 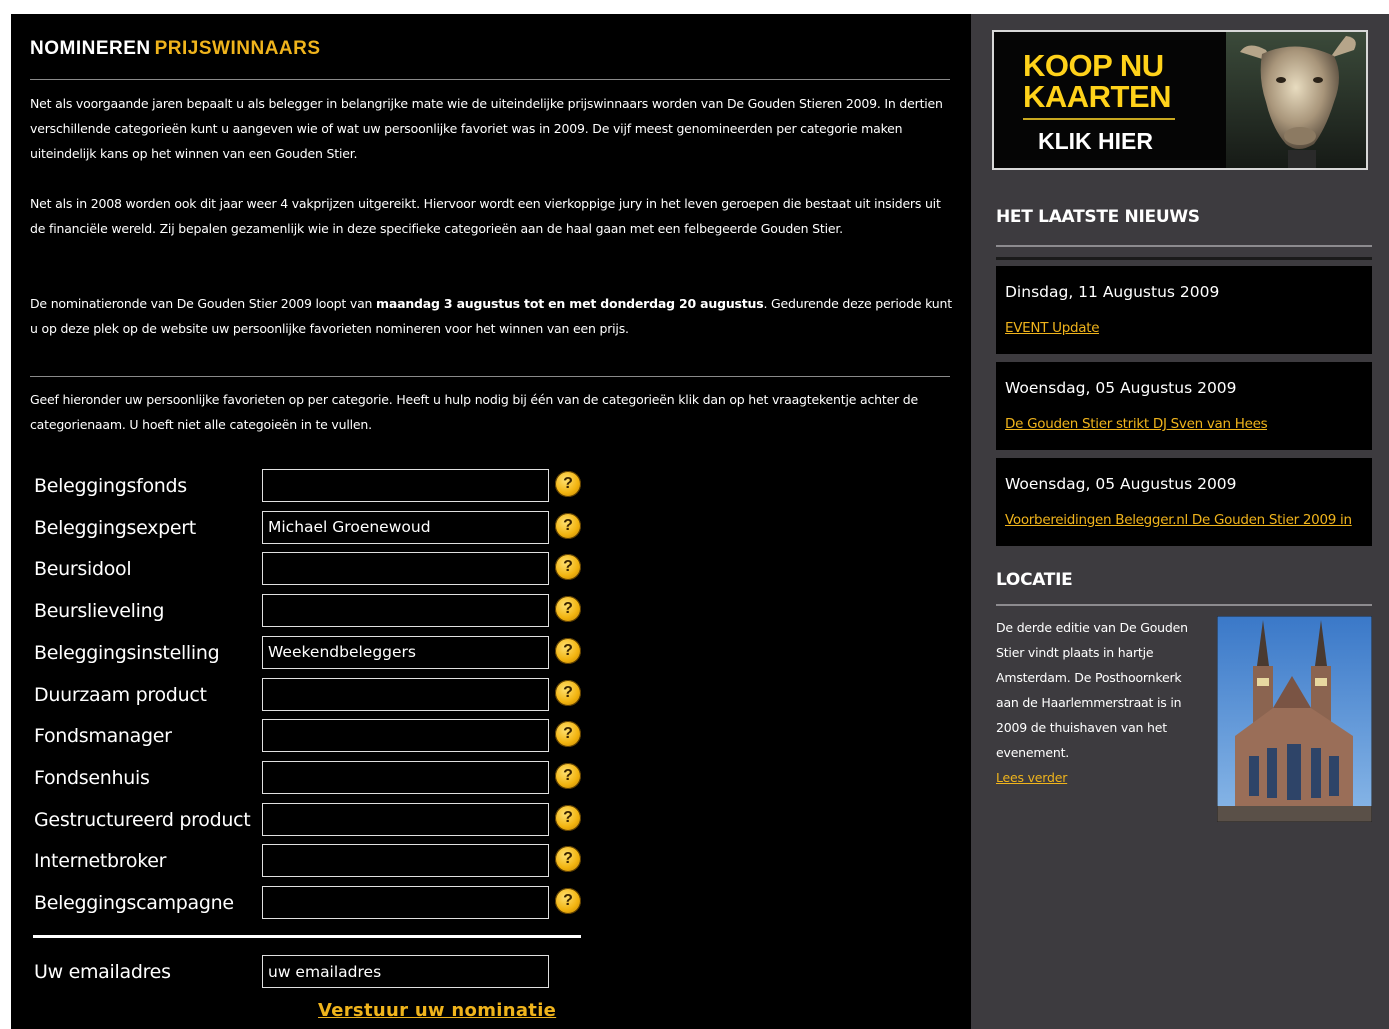 What do you see at coordinates (405, 527) in the screenshot?
I see `nomination-field-beleggingsexpert` at bounding box center [405, 527].